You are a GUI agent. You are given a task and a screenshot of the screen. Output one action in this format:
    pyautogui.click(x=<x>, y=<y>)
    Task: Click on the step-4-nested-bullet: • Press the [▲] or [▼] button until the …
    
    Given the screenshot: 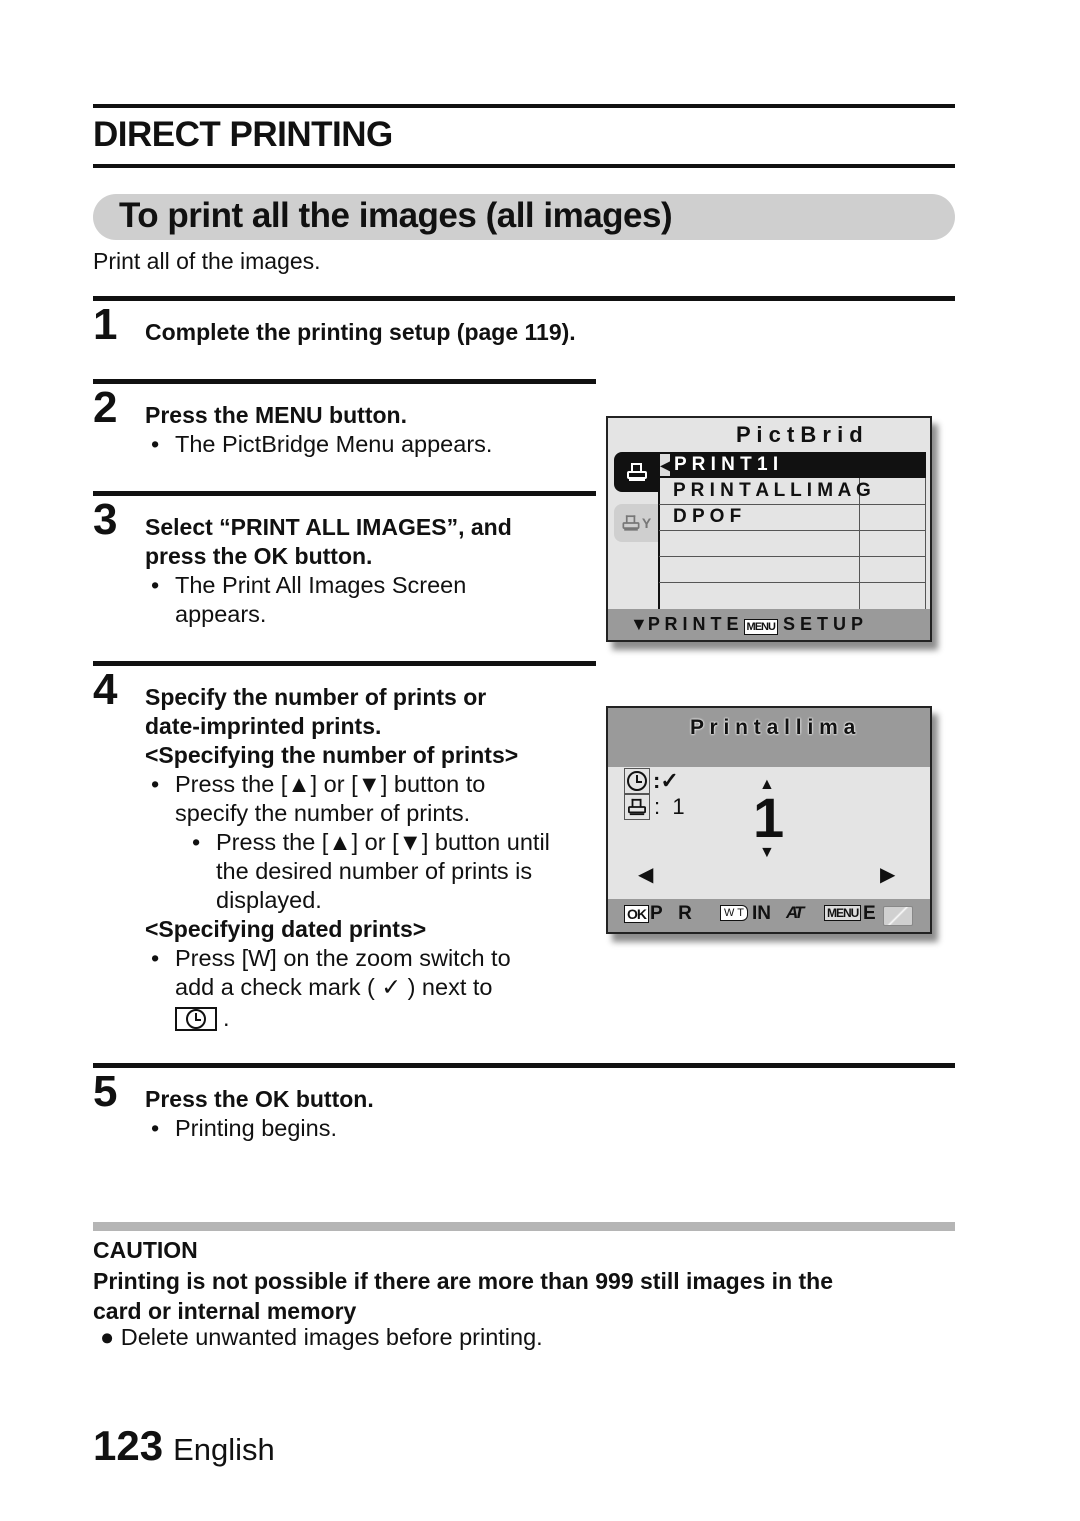 What is the action you would take?
    pyautogui.click(x=371, y=871)
    